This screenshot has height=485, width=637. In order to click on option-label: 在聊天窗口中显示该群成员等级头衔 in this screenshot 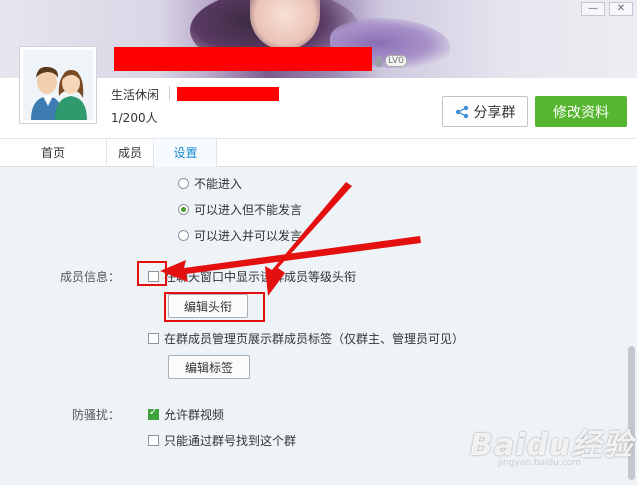, I will do `click(260, 277)`.